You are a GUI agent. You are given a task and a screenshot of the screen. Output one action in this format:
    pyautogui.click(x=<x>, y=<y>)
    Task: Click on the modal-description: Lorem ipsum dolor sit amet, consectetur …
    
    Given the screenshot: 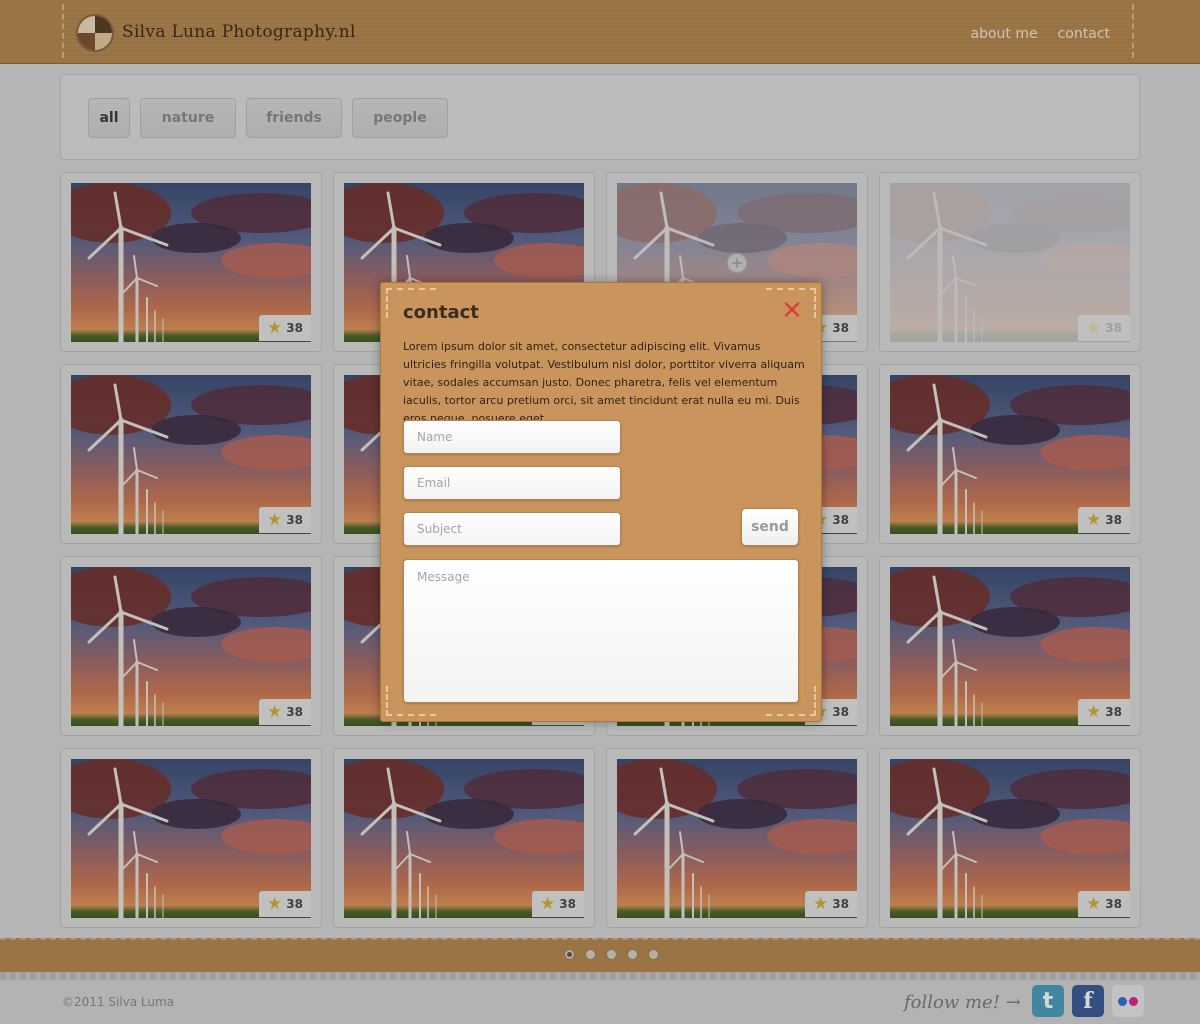 What is the action you would take?
    pyautogui.click(x=604, y=382)
    